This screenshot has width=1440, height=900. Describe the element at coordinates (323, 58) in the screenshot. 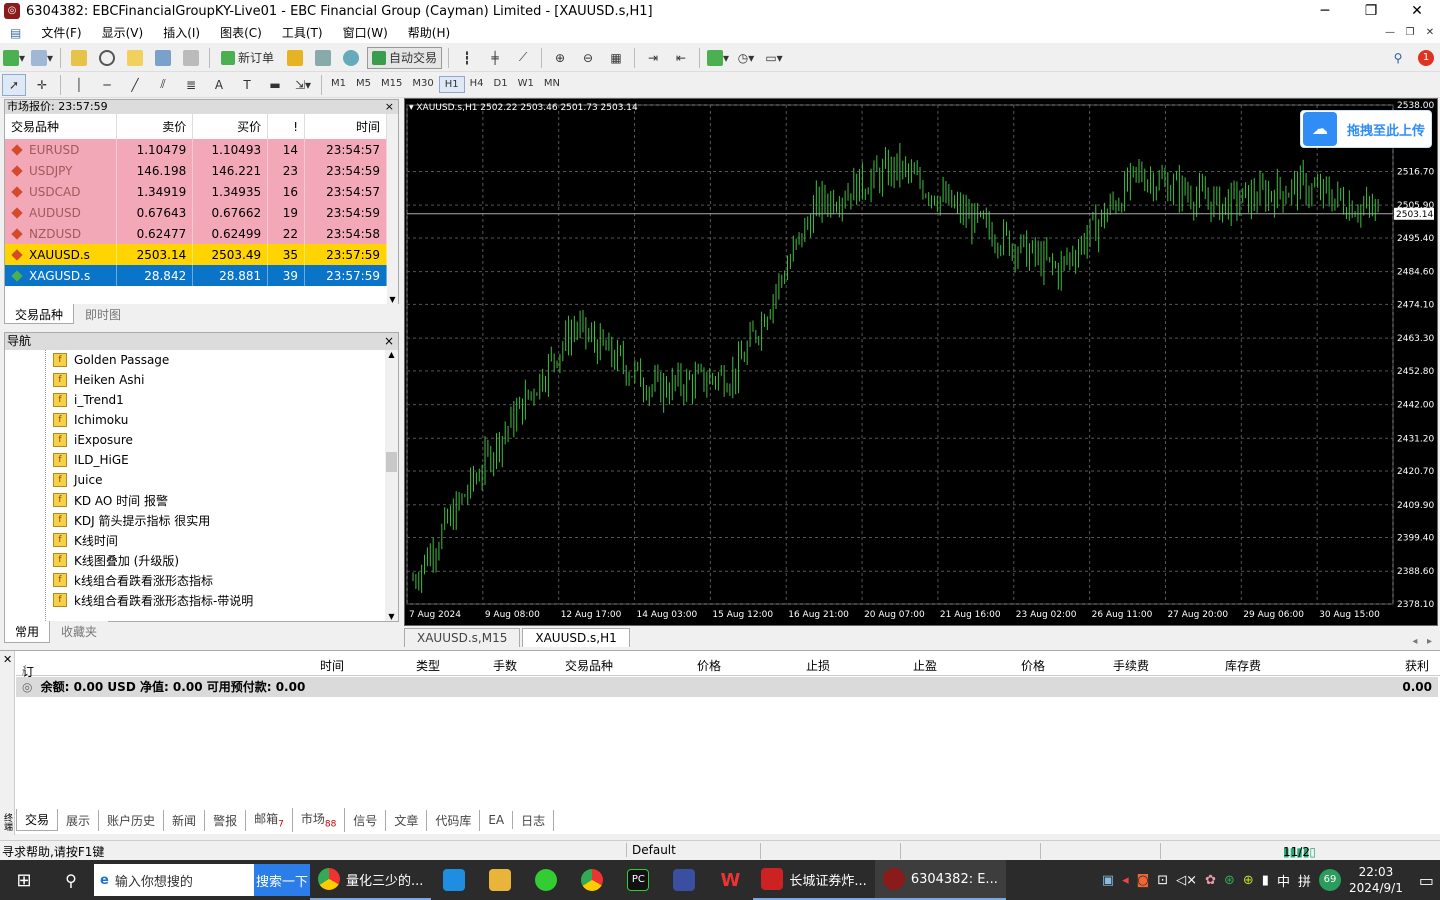

I see `signals-icon` at that location.